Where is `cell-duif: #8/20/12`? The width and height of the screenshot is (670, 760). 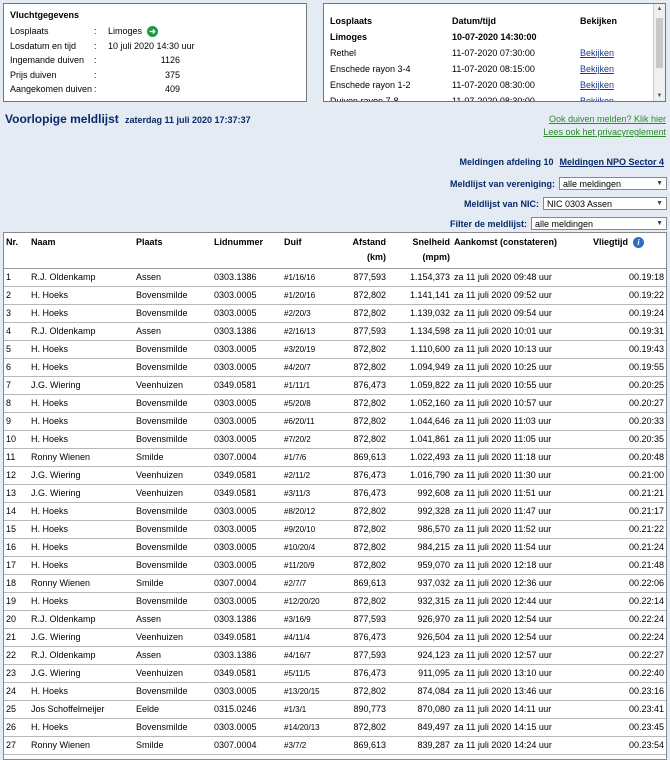
cell-duif: #8/20/12 is located at coordinates (310, 511).